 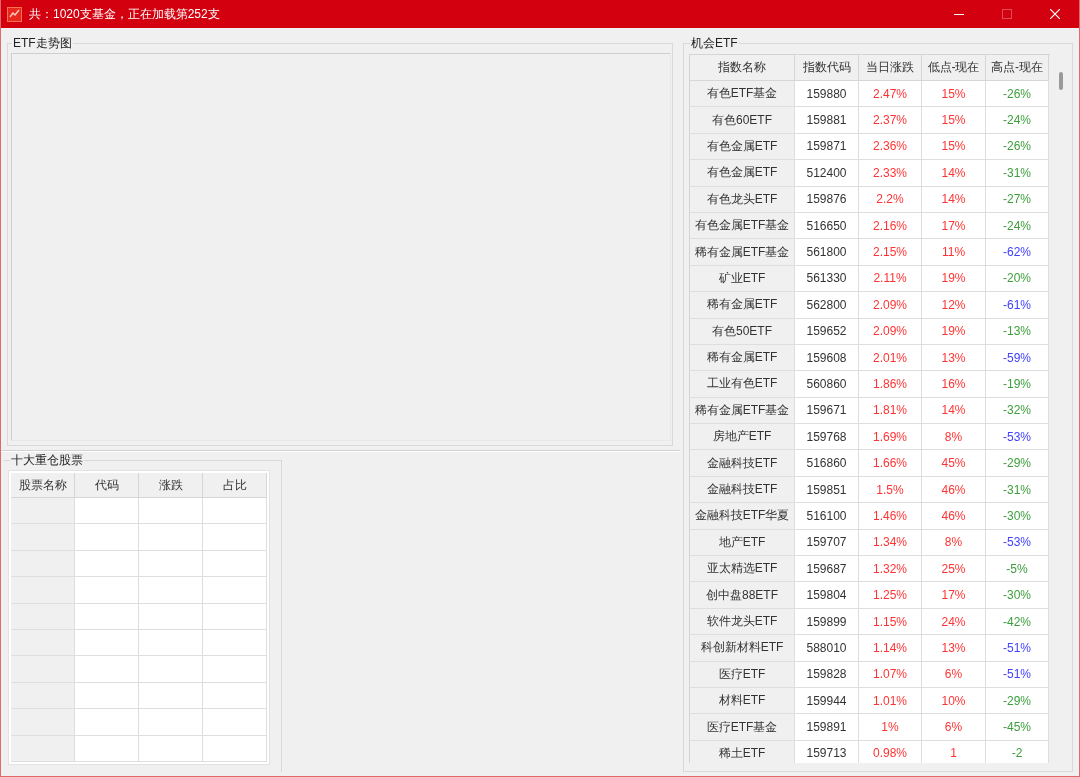 What do you see at coordinates (890, 490) in the screenshot?
I see `table-cell: 1.5%` at bounding box center [890, 490].